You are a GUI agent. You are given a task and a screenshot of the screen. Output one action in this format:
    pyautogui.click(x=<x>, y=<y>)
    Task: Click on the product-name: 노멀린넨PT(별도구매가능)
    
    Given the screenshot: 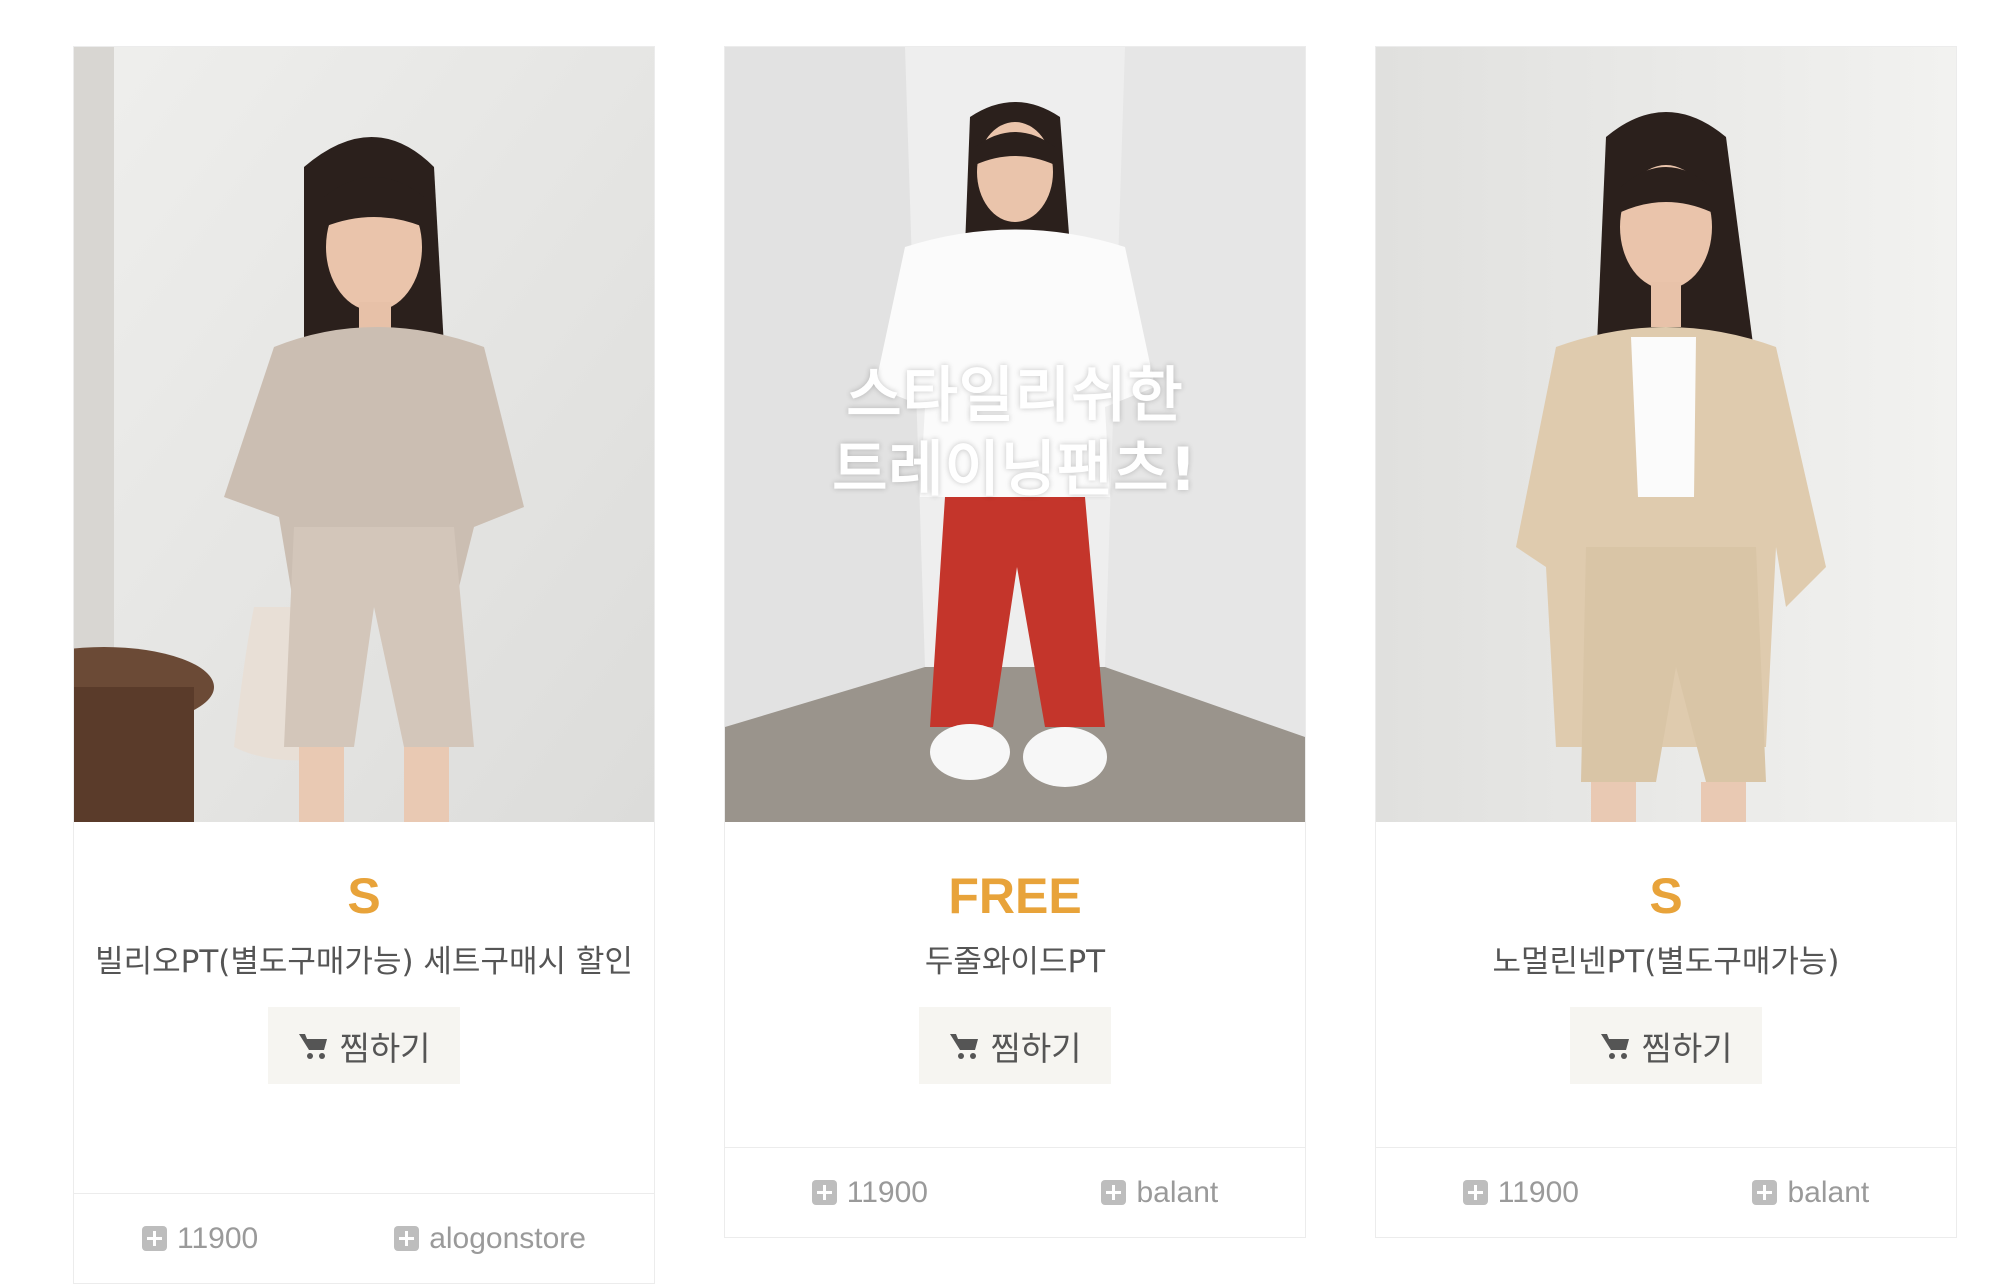 What is the action you would take?
    pyautogui.click(x=1666, y=955)
    